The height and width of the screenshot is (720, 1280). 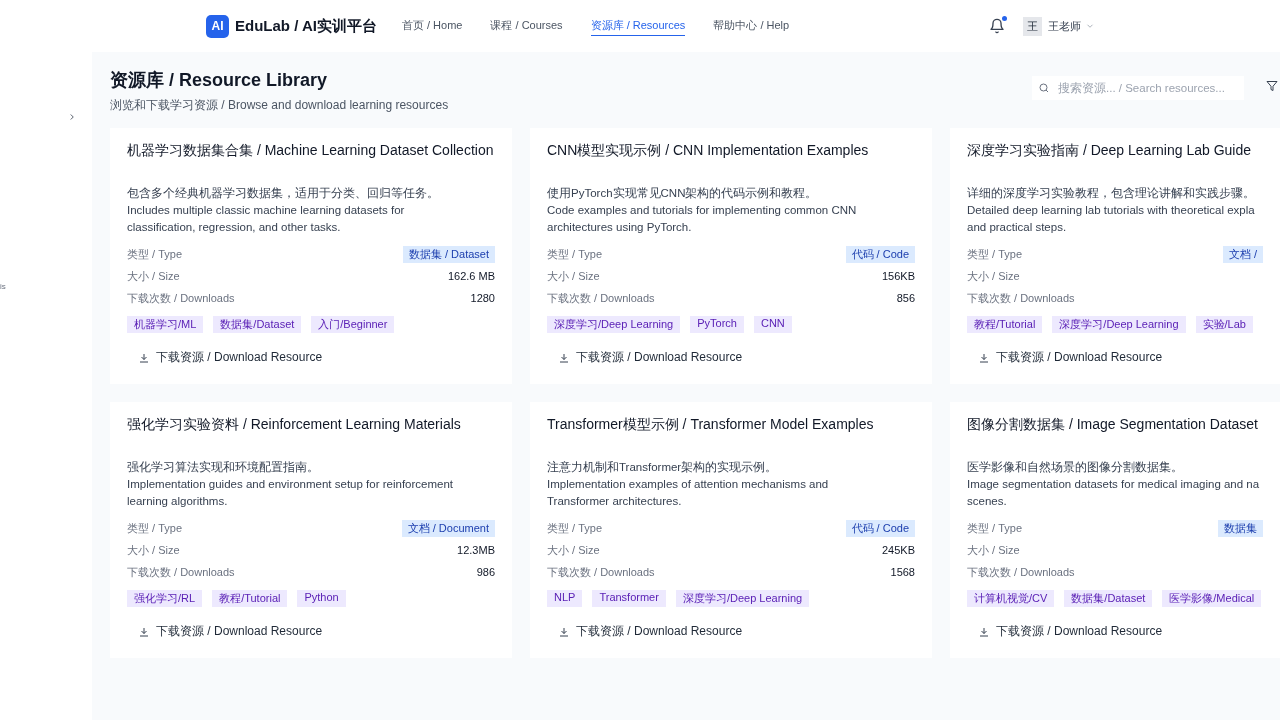 I want to click on card-title: 图像分割数据集 / Image Segmentation Dataset, so click(x=1113, y=425).